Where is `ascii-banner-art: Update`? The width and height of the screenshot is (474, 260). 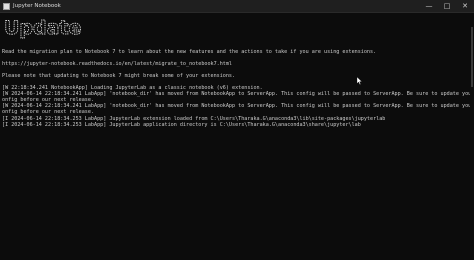
ascii-banner-art: Update is located at coordinates (43, 28).